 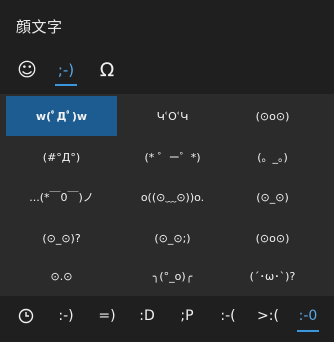 What do you see at coordinates (66, 316) in the screenshot?
I see `tab-happy: :-)` at bounding box center [66, 316].